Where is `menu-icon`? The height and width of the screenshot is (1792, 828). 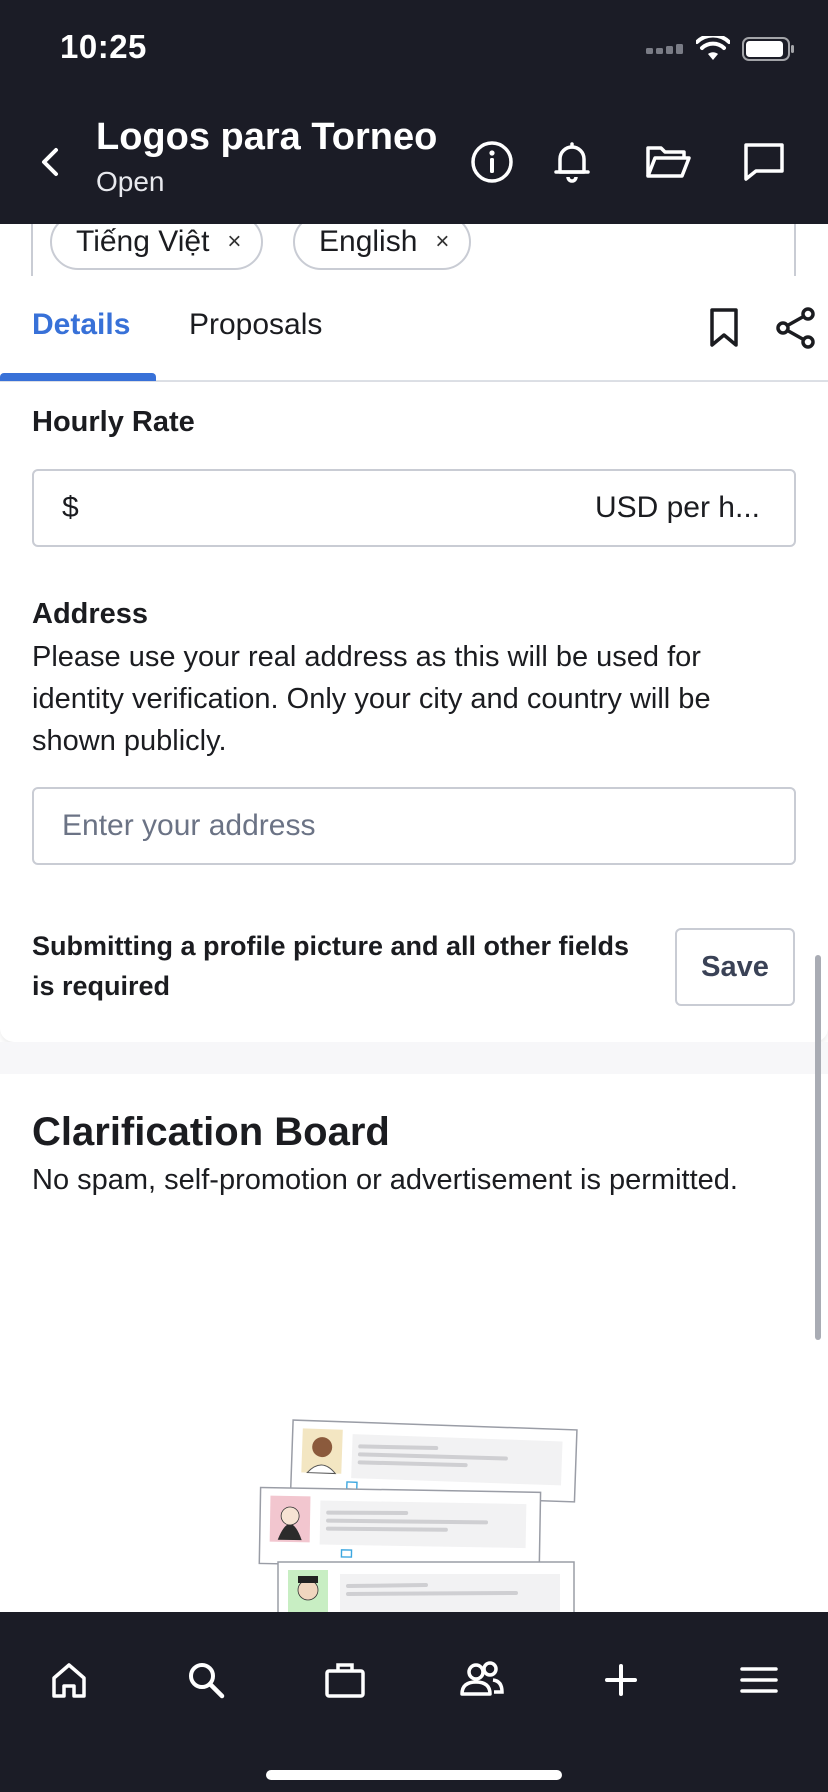 menu-icon is located at coordinates (759, 1680).